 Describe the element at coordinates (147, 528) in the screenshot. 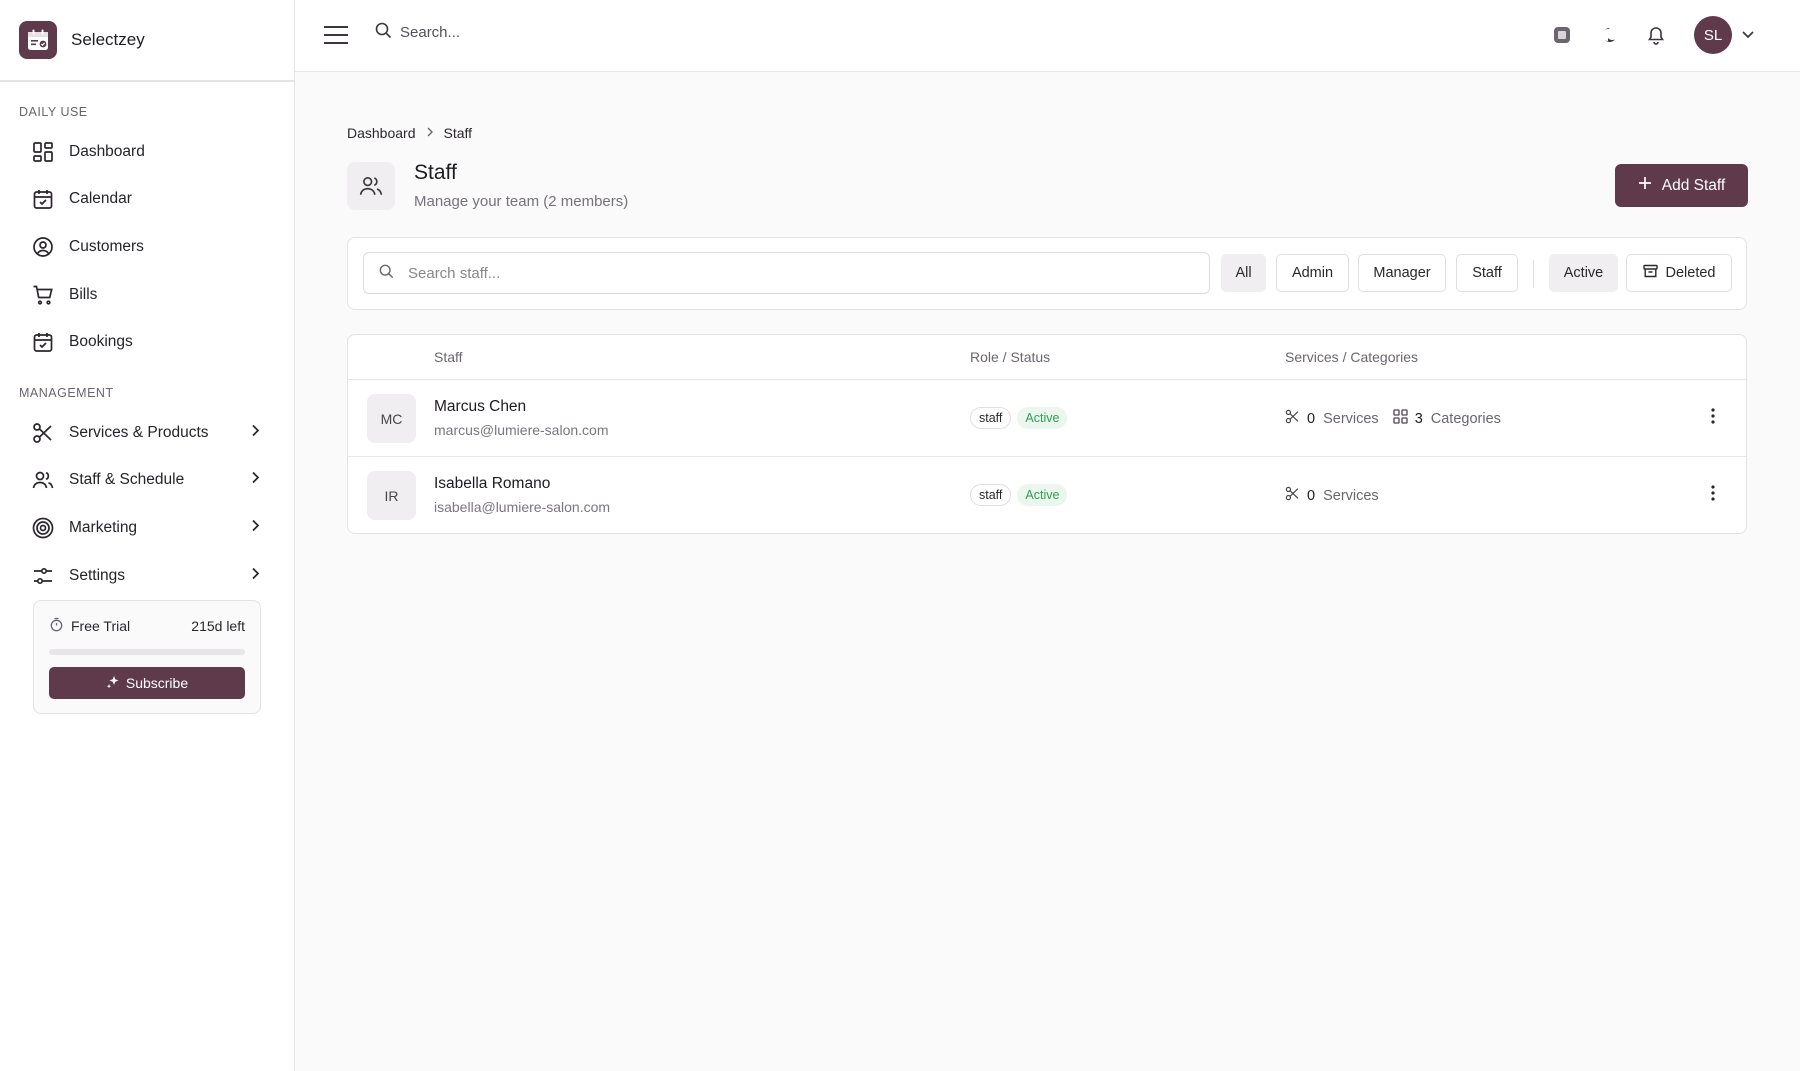

I see `sidebar-item-marketing: Marketing` at that location.